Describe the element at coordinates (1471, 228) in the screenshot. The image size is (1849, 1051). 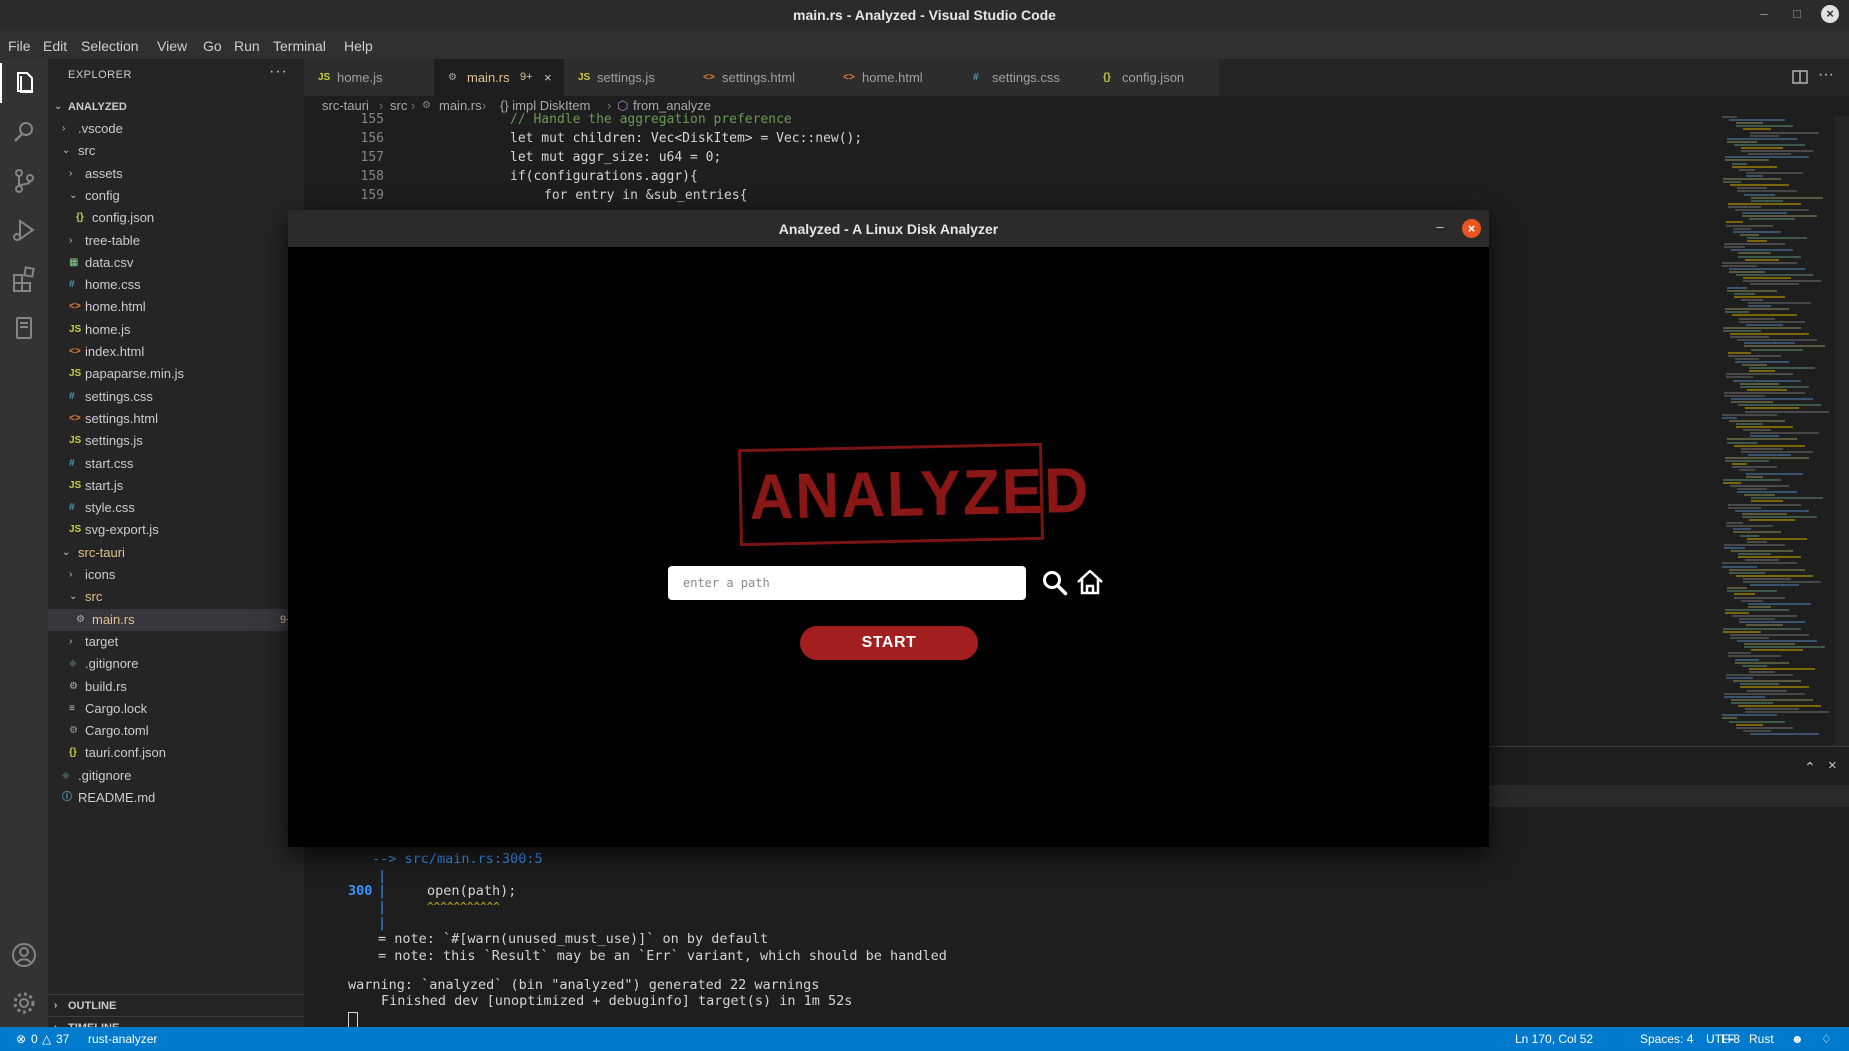
I see `app-close-button: ×` at that location.